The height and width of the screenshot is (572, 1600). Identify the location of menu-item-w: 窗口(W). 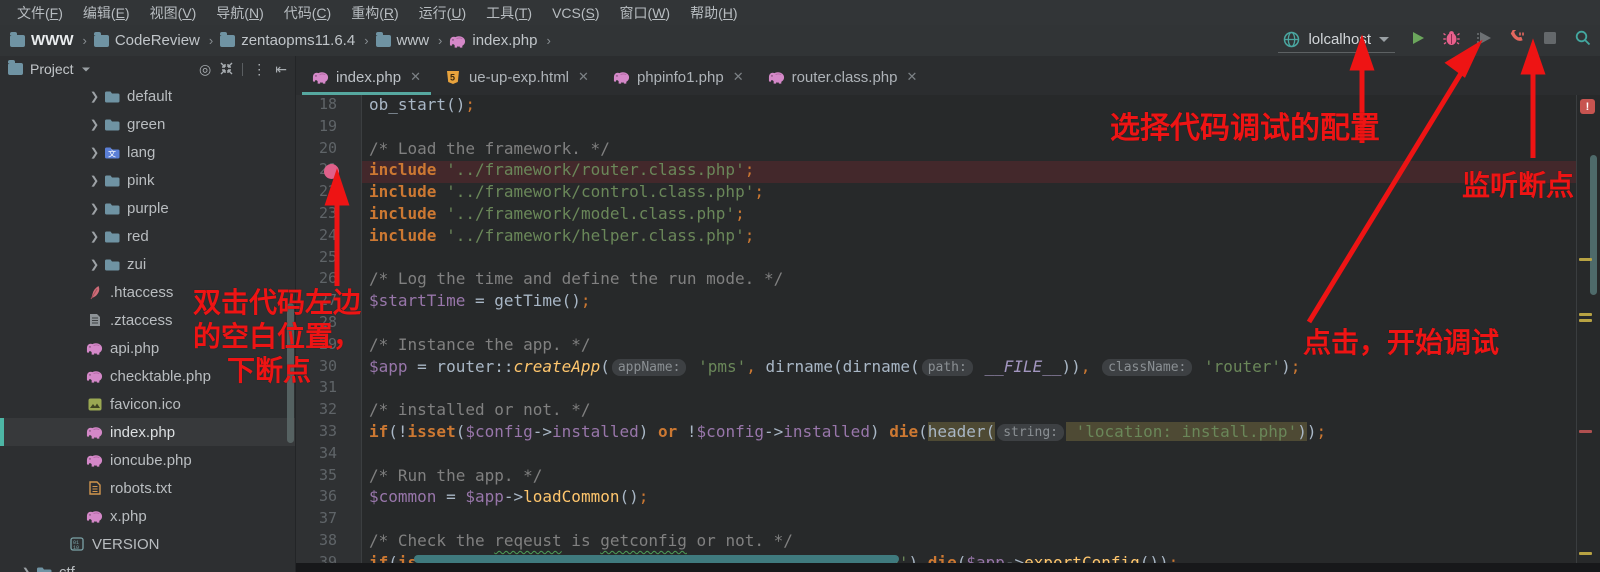
(645, 13).